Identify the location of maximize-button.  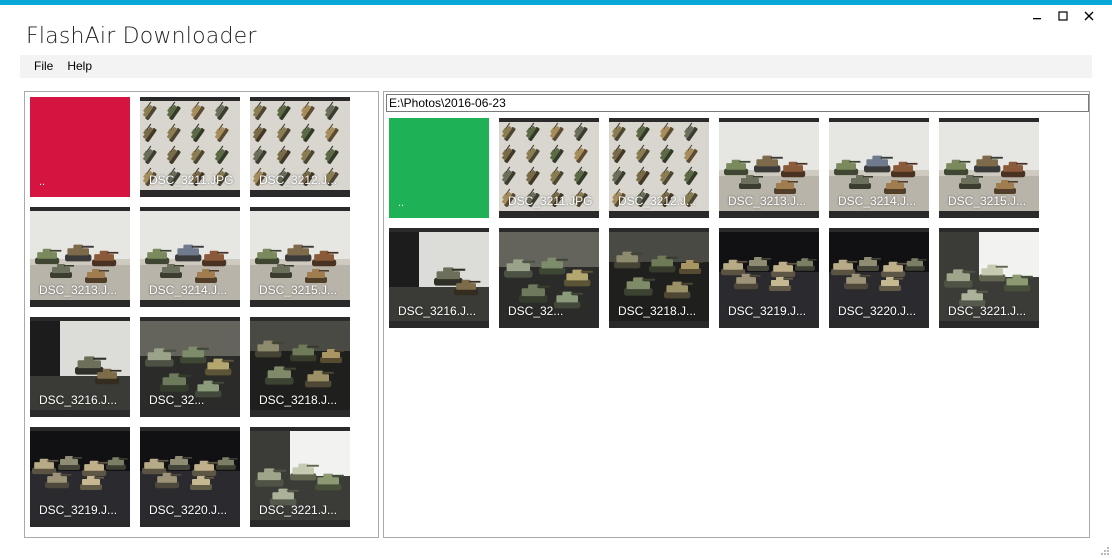
(1063, 16).